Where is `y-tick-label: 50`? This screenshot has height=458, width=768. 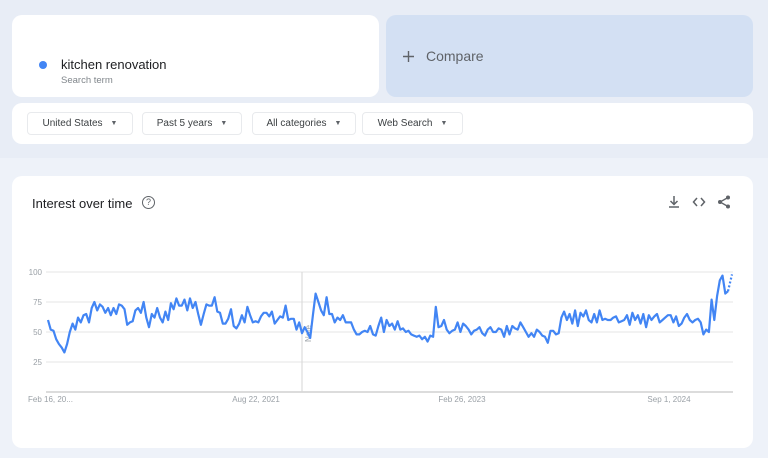 y-tick-label: 50 is located at coordinates (37, 332).